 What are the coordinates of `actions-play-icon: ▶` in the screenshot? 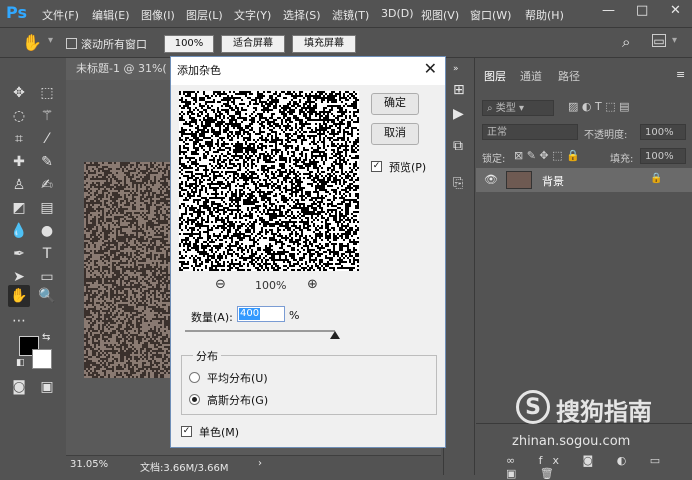 It's located at (458, 114).